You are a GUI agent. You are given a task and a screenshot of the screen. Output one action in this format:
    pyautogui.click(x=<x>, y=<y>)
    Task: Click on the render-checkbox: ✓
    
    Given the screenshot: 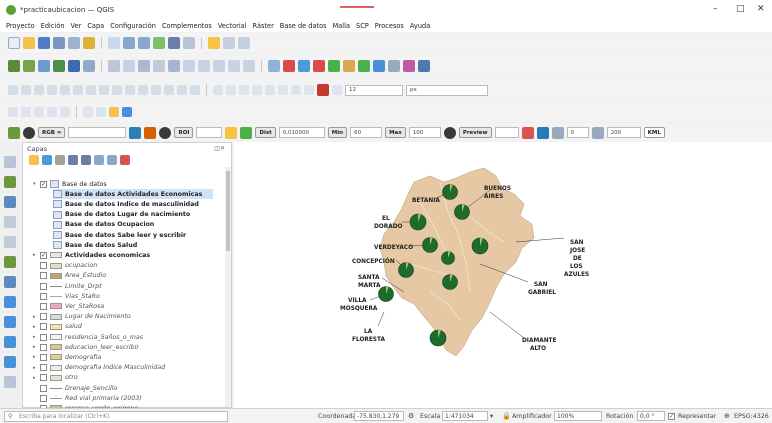 What is the action you would take?
    pyautogui.click(x=671, y=416)
    